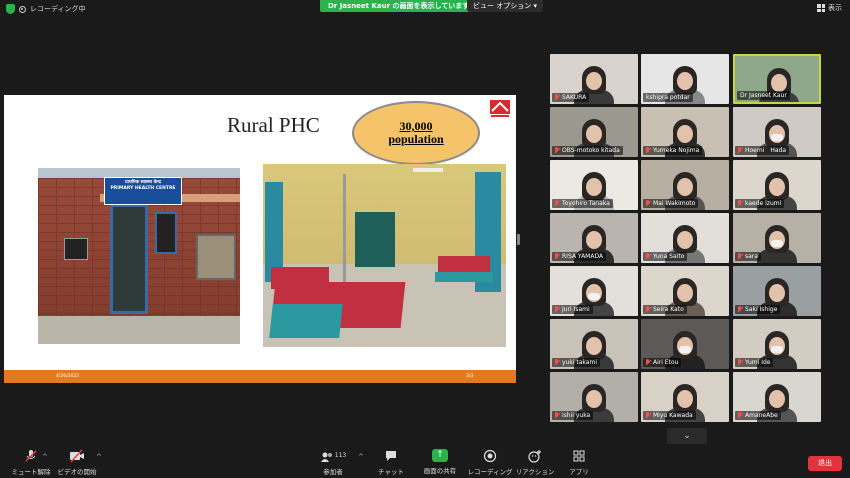 This screenshot has height=478, width=850. I want to click on share-screen-icon: ↑, so click(440, 455).